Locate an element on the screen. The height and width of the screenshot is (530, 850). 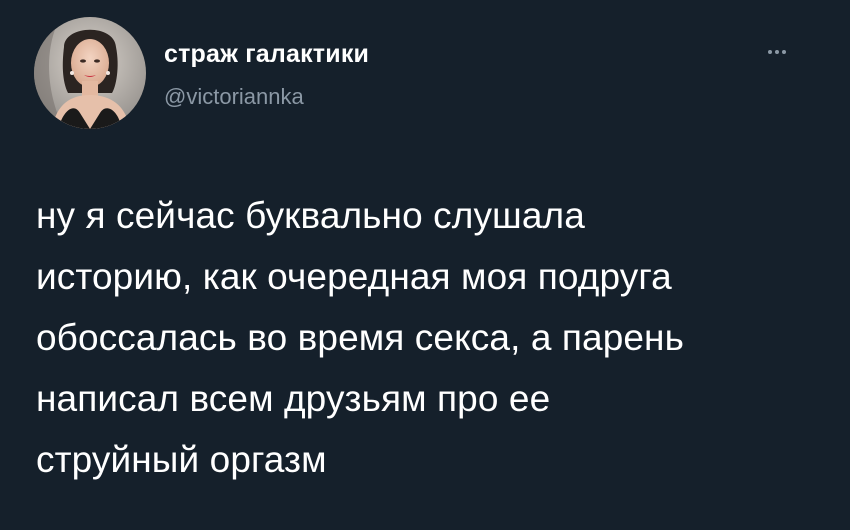
tweet-text-line: историю, как очередная моя подруга is located at coordinates (354, 276).